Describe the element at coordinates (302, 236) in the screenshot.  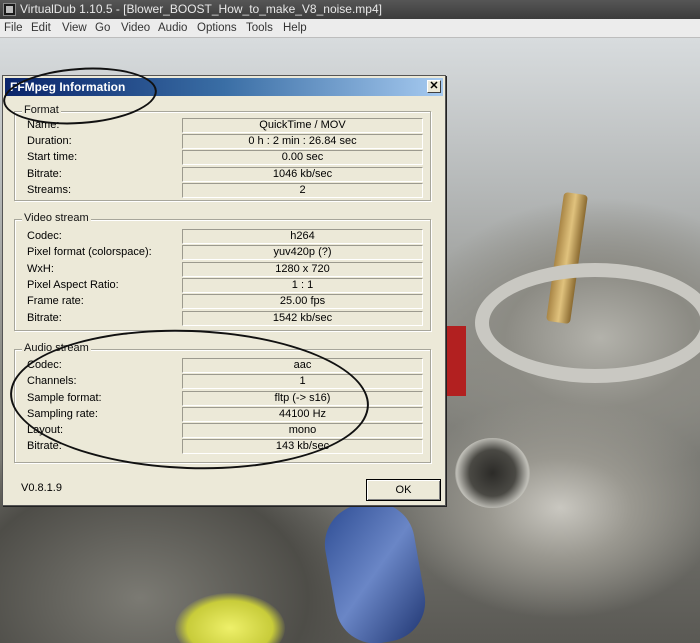
I see `field-value: h264` at that location.